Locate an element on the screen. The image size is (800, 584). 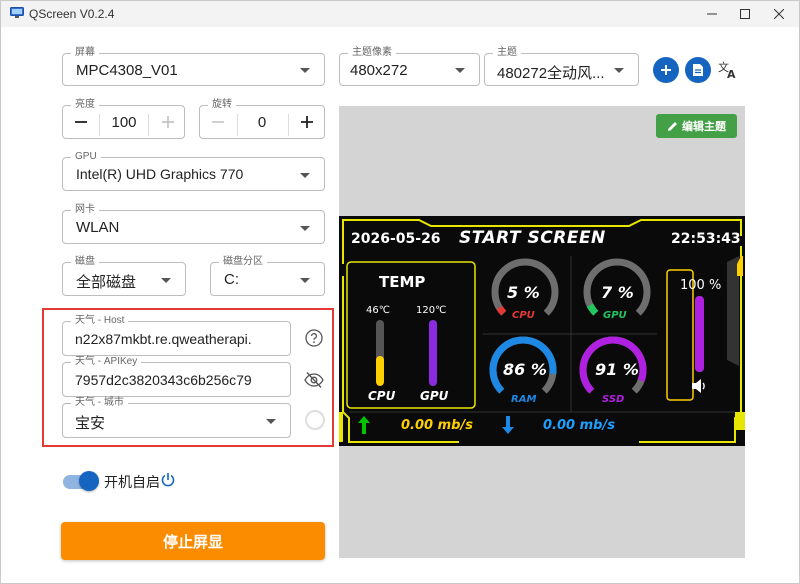
brightness-value: 100 is located at coordinates (124, 122).